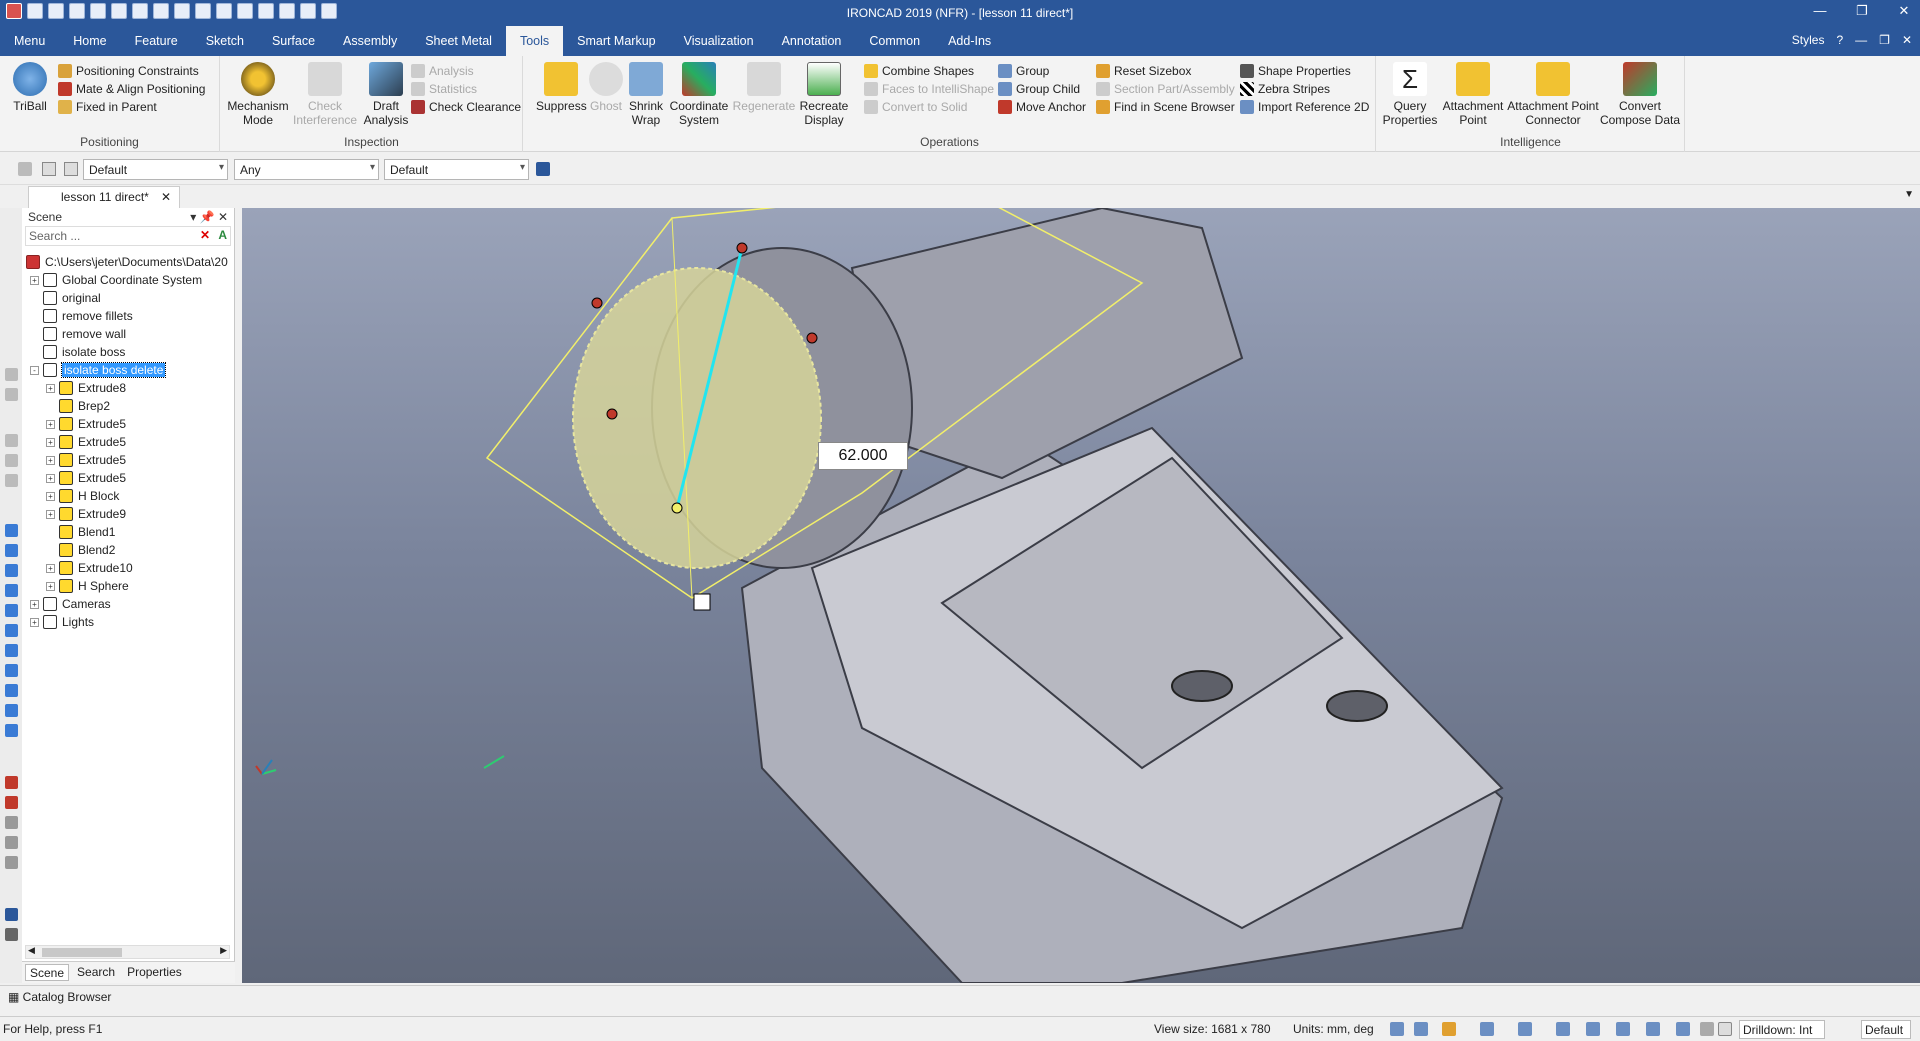  What do you see at coordinates (222, 235) in the screenshot?
I see `filter-search-icon: A` at bounding box center [222, 235].